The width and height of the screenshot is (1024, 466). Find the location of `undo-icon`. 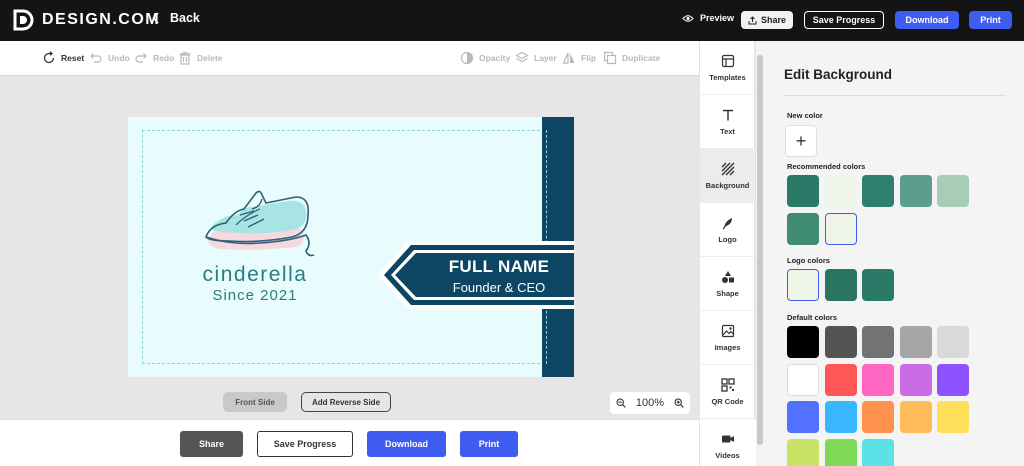

undo-icon is located at coordinates (96, 58).